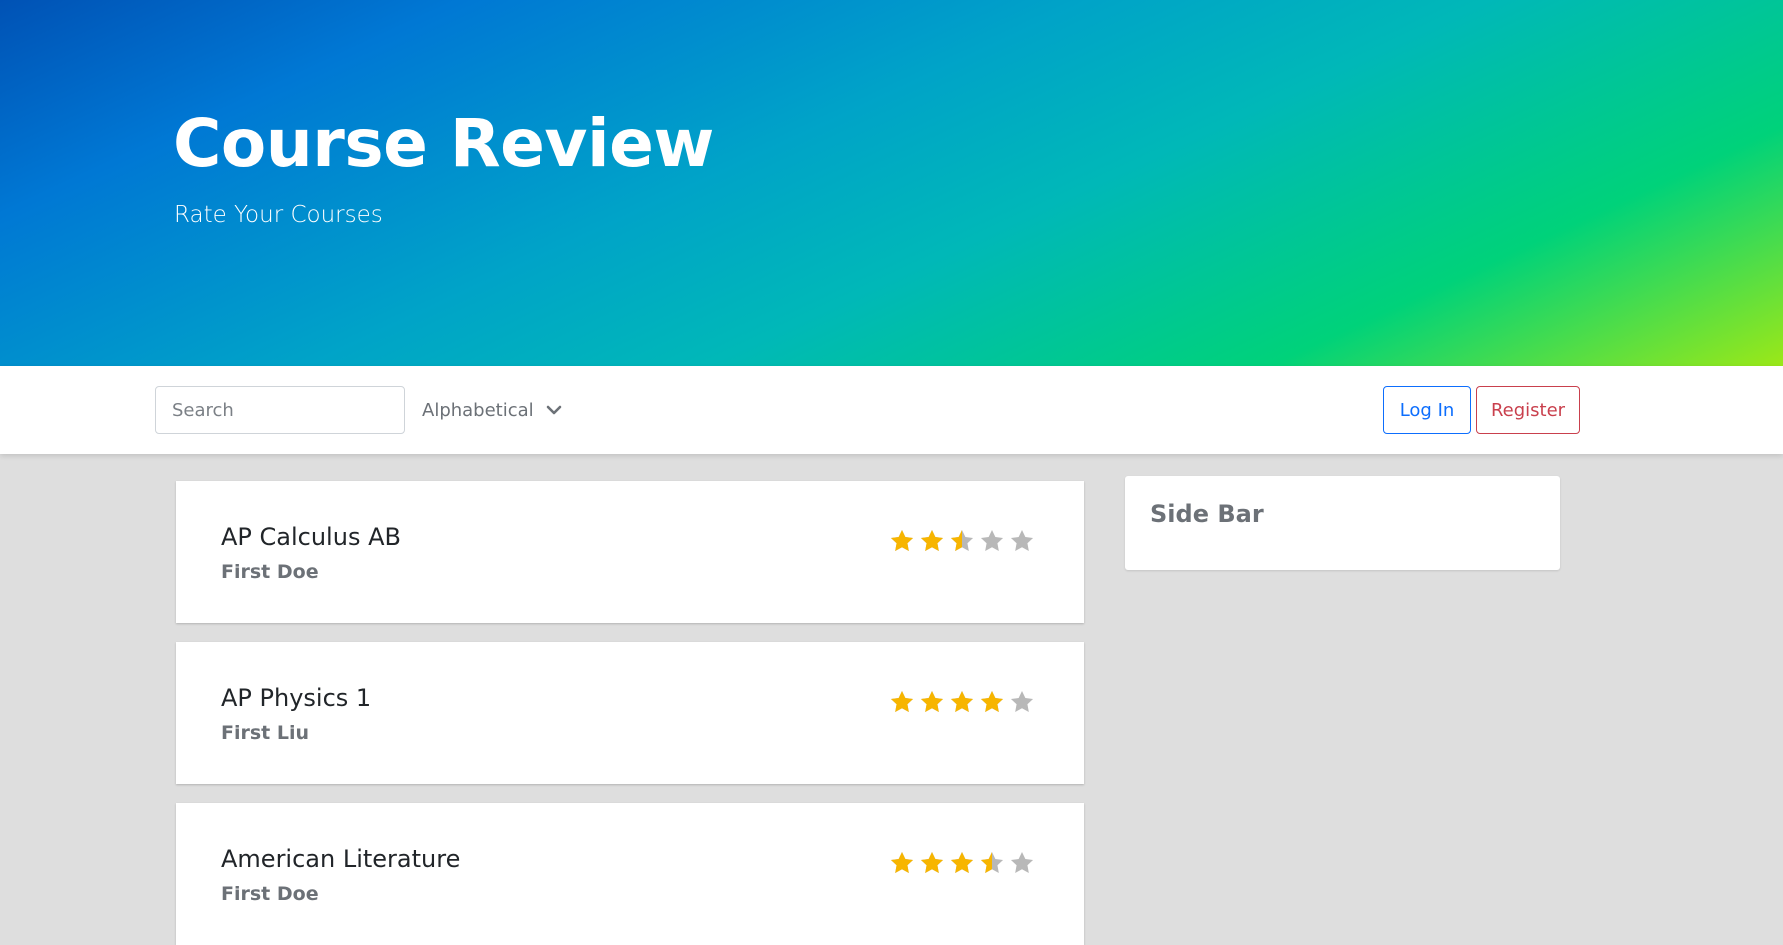  I want to click on toolbar: Alphabetical Log In Register, so click(891, 410).